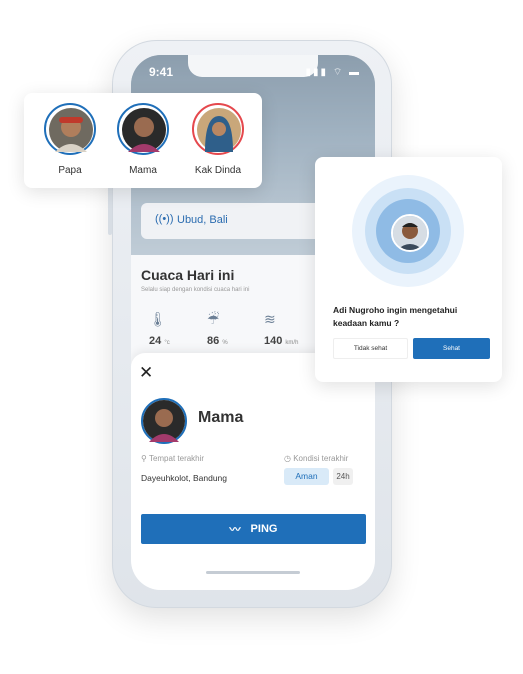  Describe the element at coordinates (158, 319) in the screenshot. I see `thermometer-icon: 🌡` at that location.